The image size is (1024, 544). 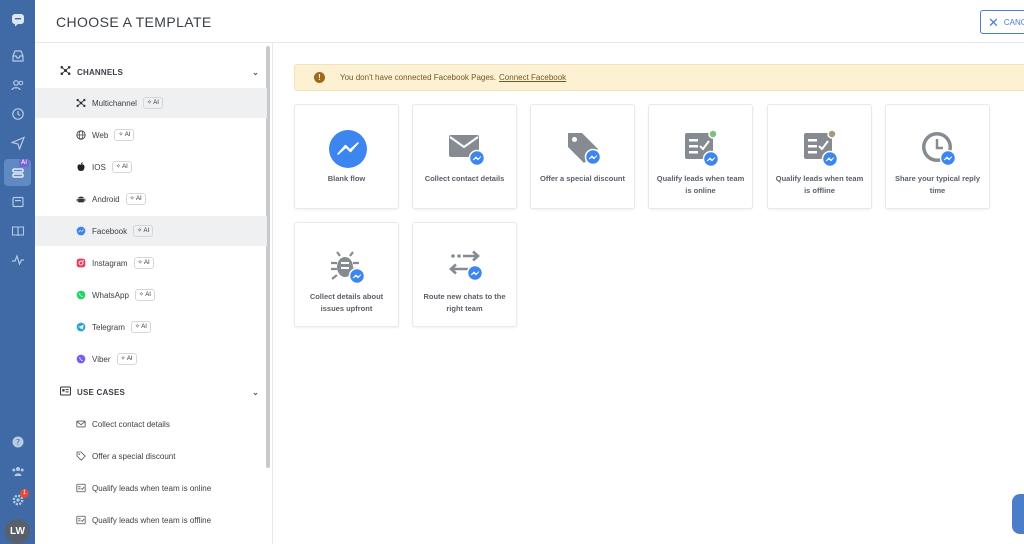 I want to click on template-label: Blank flow, so click(x=346, y=178).